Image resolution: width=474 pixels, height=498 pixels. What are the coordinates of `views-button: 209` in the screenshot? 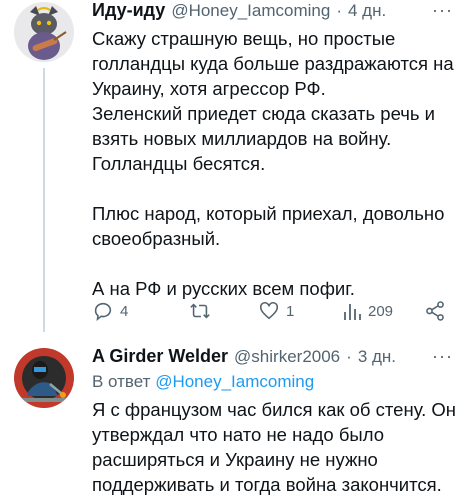 It's located at (367, 311).